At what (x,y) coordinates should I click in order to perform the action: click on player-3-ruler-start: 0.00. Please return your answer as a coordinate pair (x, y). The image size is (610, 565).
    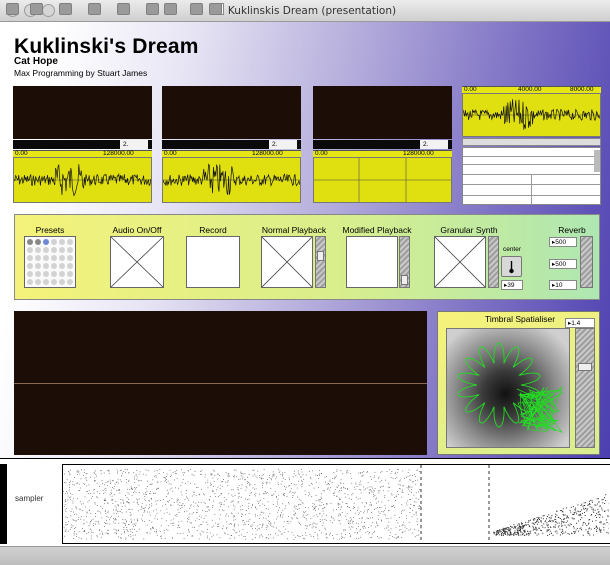
    Looking at the image, I should click on (321, 153).